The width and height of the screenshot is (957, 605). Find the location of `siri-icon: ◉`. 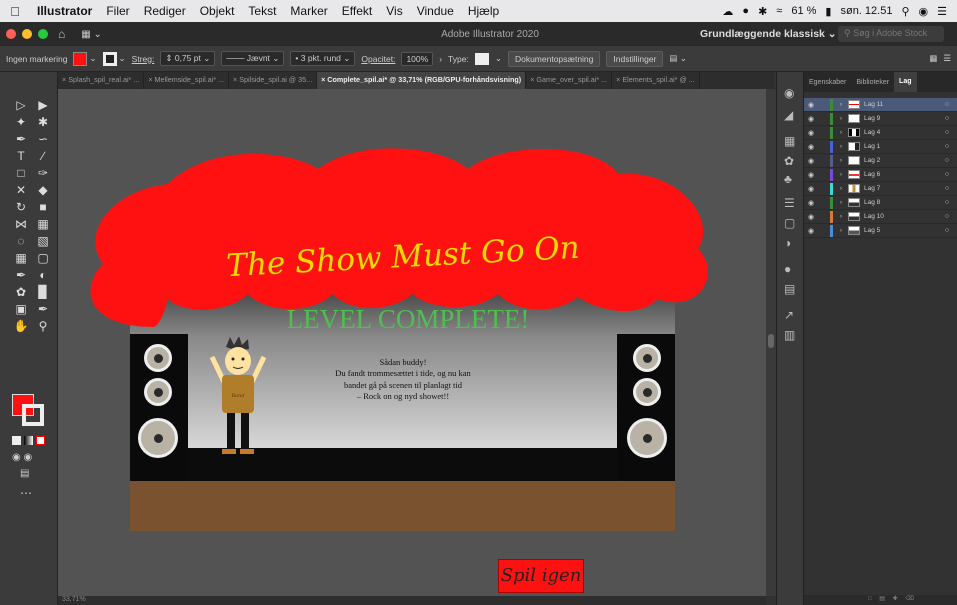

siri-icon: ◉ is located at coordinates (924, 11).